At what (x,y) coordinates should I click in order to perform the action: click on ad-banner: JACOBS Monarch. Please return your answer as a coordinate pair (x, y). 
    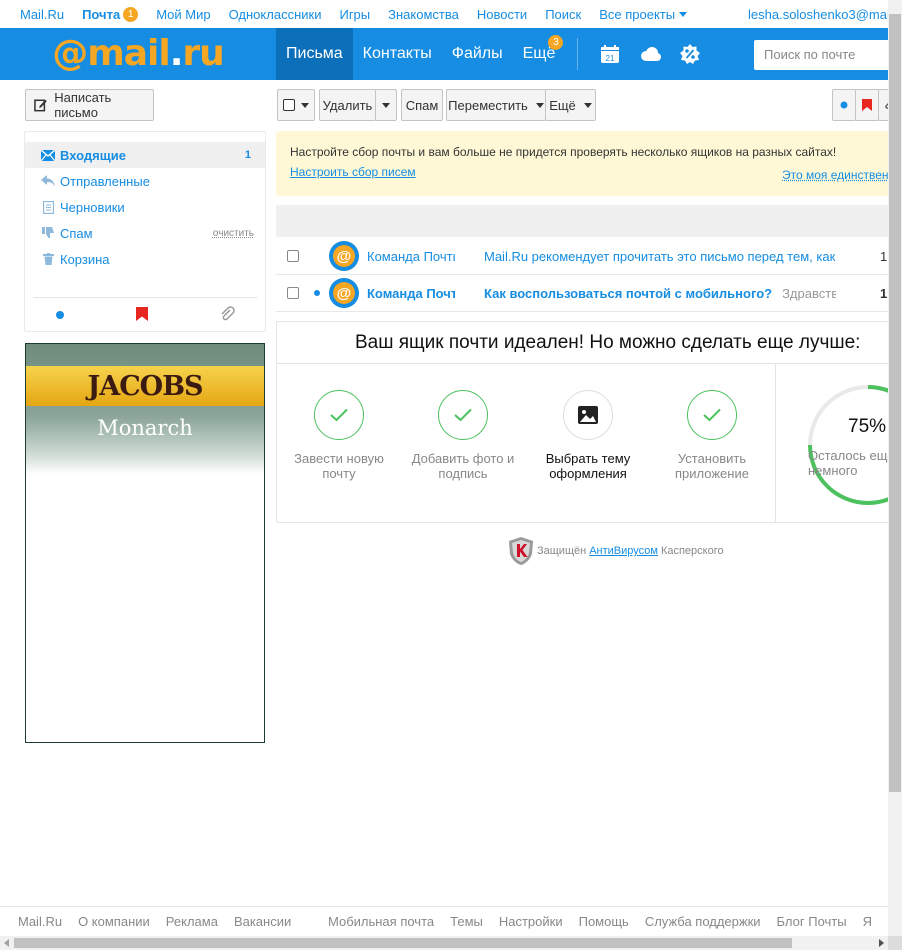
    Looking at the image, I should click on (145, 543).